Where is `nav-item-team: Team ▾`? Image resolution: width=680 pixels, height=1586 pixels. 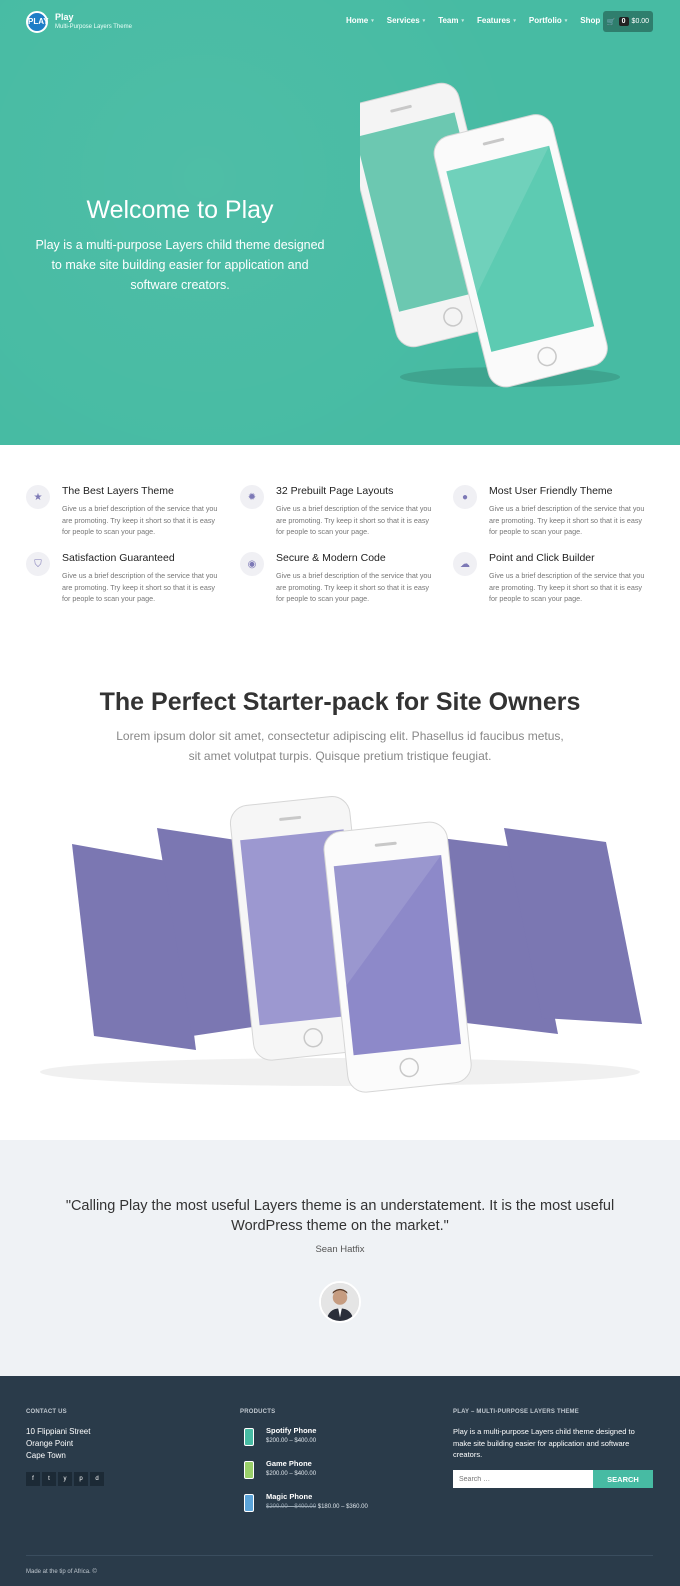
nav-item-team: Team ▾ is located at coordinates (451, 20).